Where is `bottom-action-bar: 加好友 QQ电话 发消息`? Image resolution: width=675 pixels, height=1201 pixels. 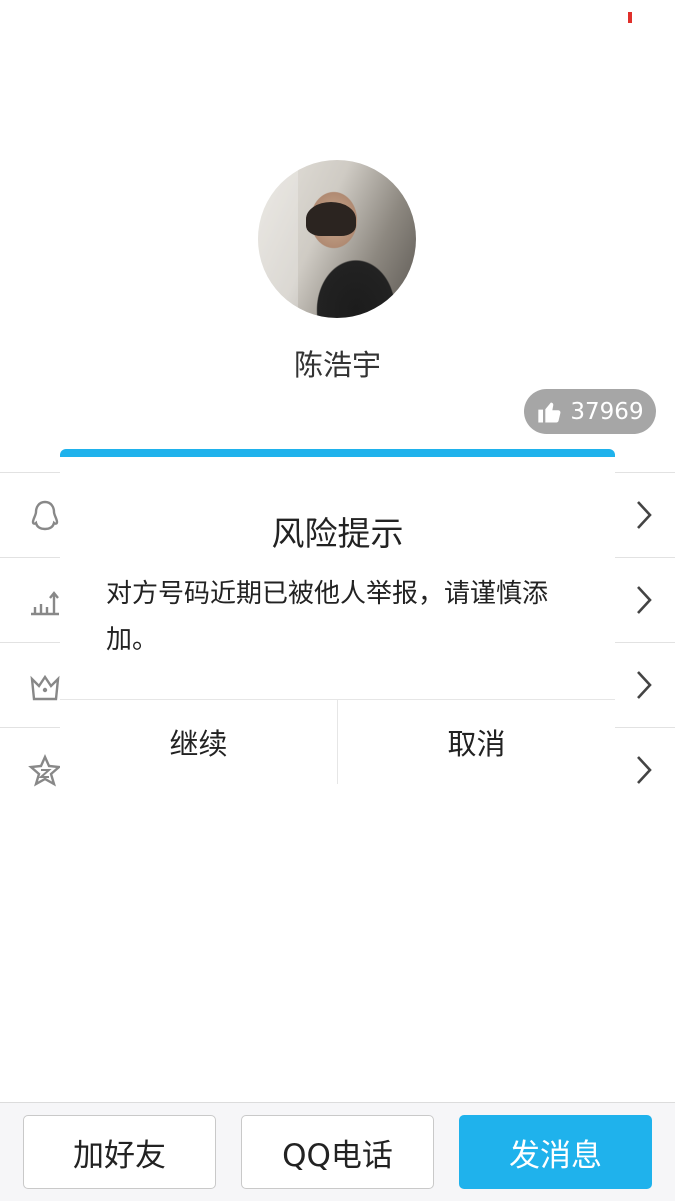 bottom-action-bar: 加好友 QQ电话 发消息 is located at coordinates (337, 1151).